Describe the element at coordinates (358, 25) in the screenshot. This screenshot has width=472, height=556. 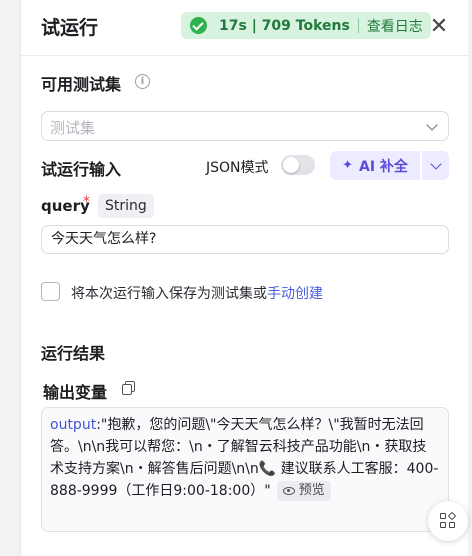
I see `badge-divider` at that location.